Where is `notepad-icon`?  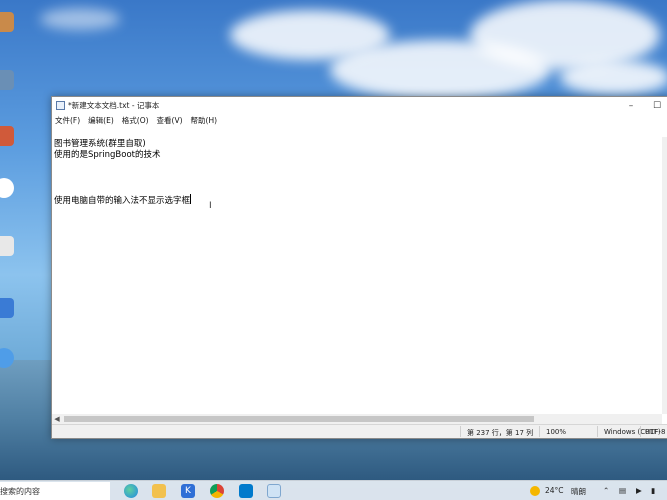 notepad-icon is located at coordinates (60, 105).